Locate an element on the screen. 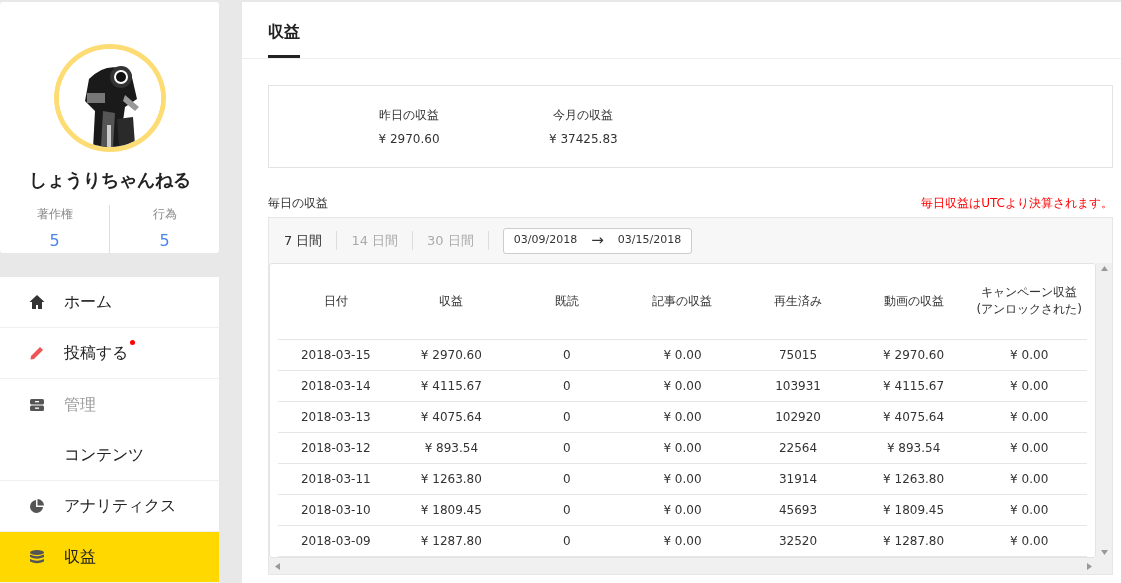 This screenshot has width=1121, height=583. table-cell: 22564 is located at coordinates (798, 447).